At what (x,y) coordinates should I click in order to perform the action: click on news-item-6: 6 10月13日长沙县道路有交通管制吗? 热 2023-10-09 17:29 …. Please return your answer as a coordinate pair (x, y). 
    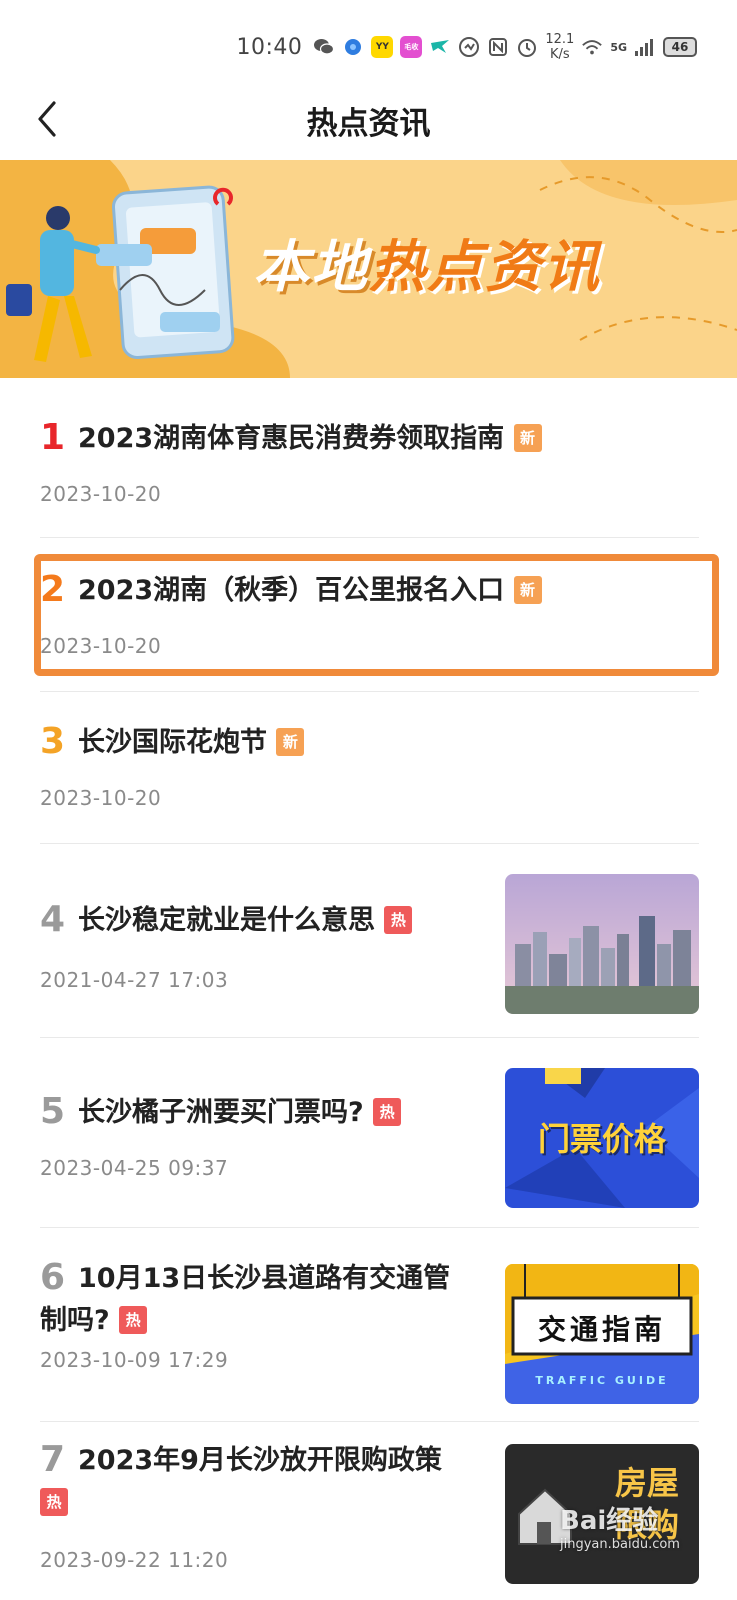
    Looking at the image, I should click on (369, 1325).